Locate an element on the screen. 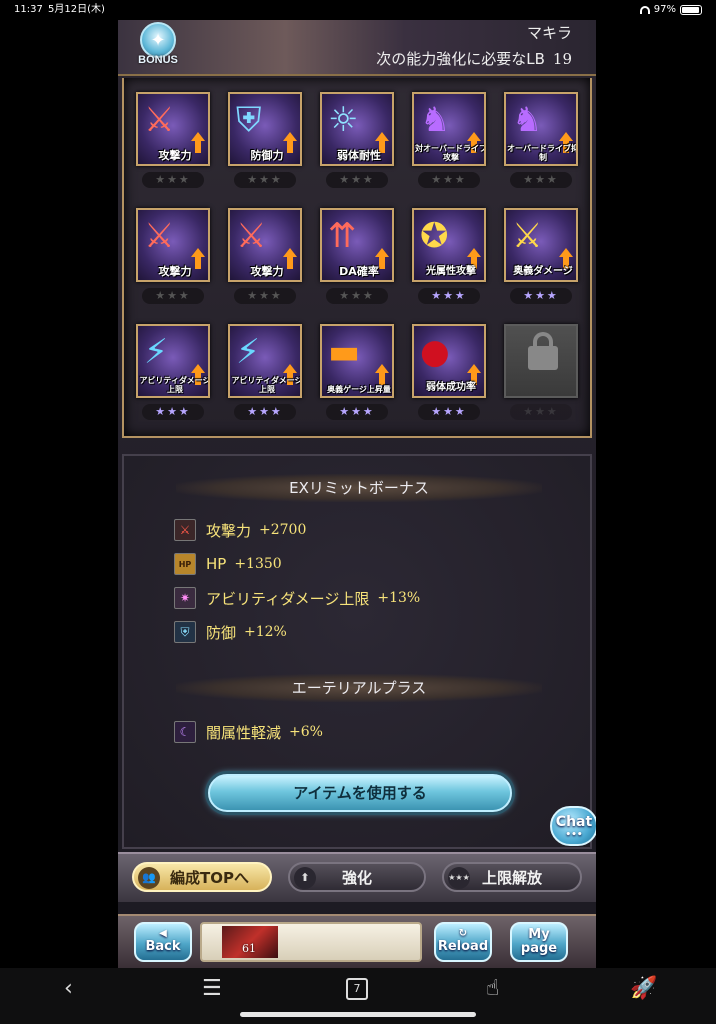  tab-enhance: ⬆ 強化 is located at coordinates (357, 877).